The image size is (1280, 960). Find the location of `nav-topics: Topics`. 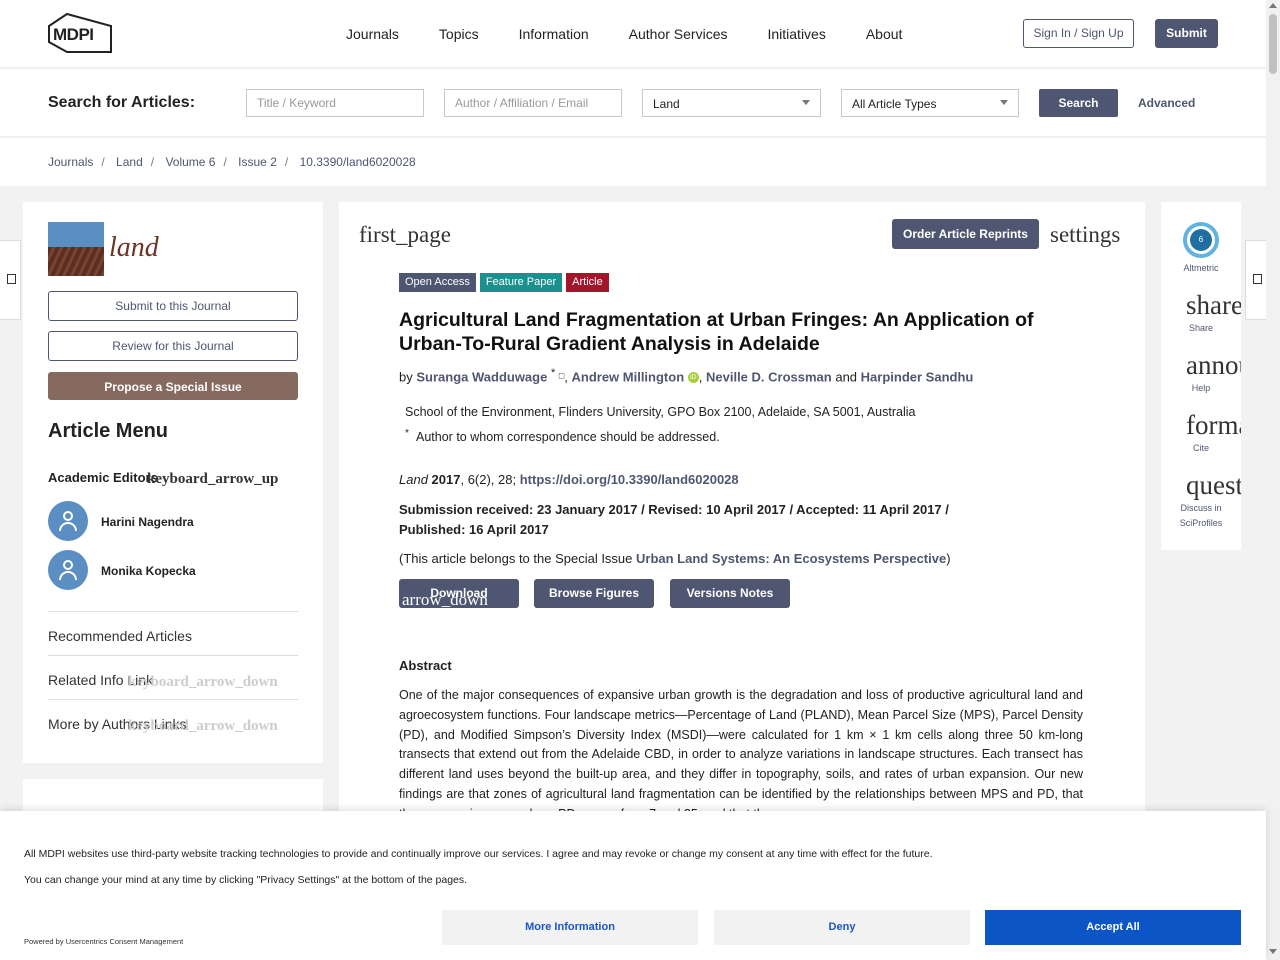

nav-topics: Topics is located at coordinates (459, 34).